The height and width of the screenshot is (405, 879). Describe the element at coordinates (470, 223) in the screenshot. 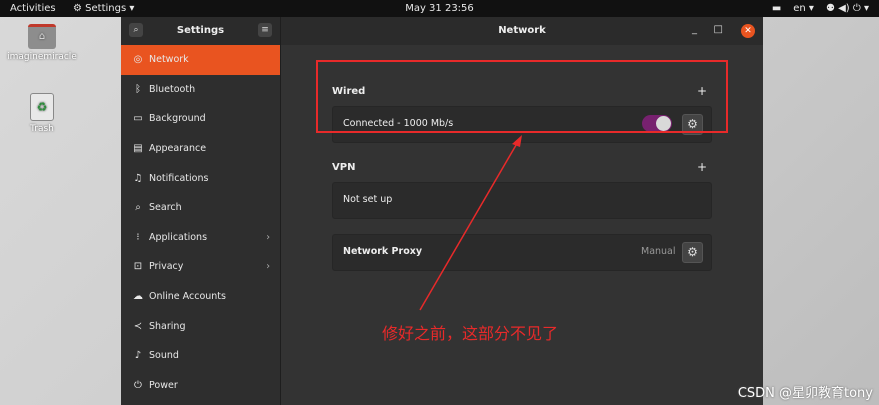

I see `annotation-arrow` at that location.